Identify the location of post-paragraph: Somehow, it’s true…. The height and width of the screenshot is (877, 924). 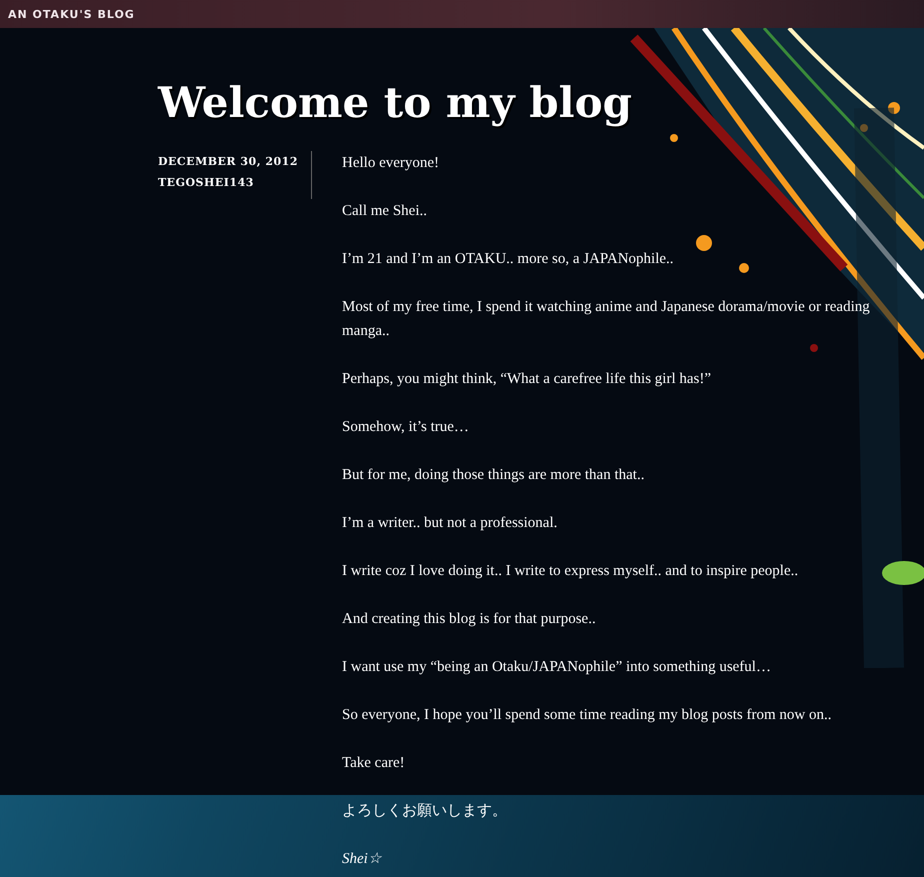
(405, 427).